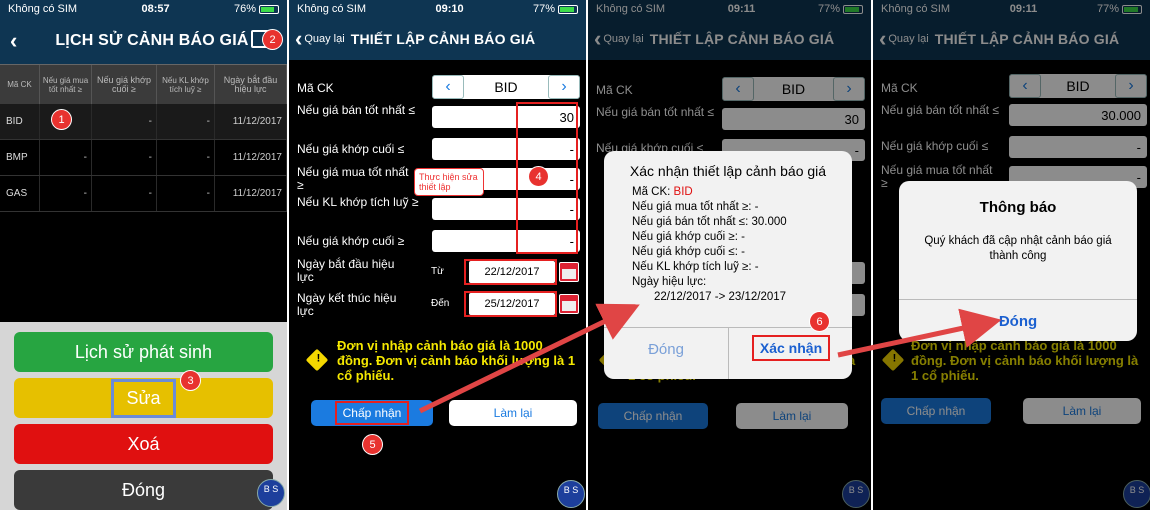 The width and height of the screenshot is (1150, 510). What do you see at coordinates (1018, 207) in the screenshot?
I see `dialog-title: Thông báo` at bounding box center [1018, 207].